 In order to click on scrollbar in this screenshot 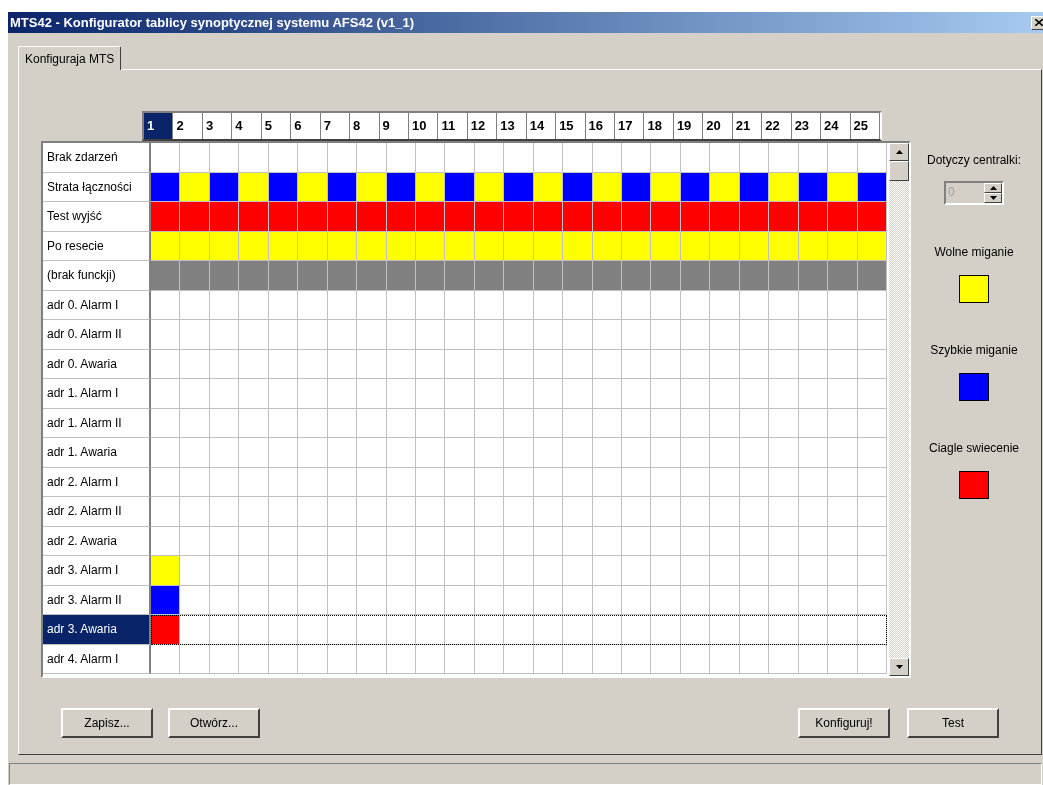, I will do `click(899, 409)`.